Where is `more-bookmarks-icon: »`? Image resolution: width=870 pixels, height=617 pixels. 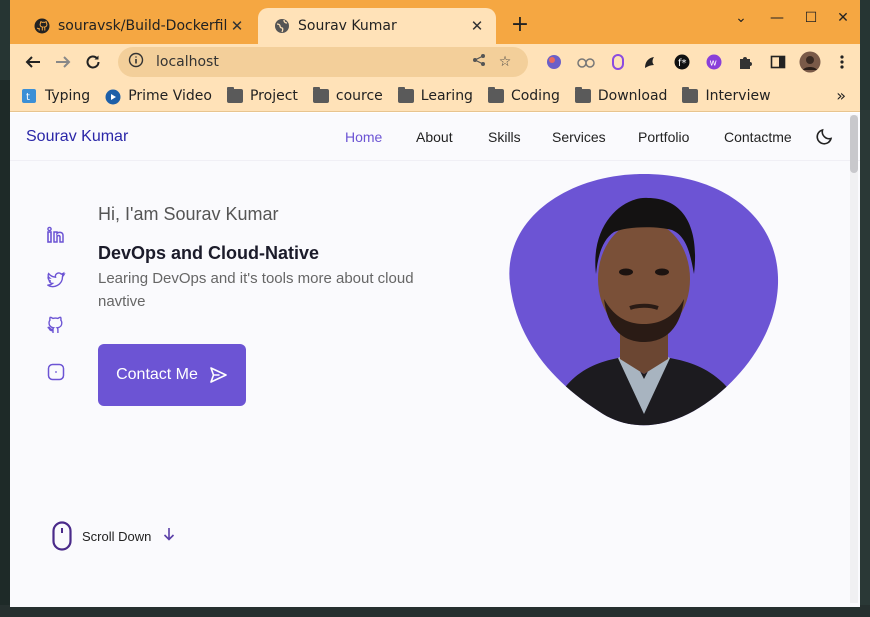 more-bookmarks-icon: » is located at coordinates (841, 95).